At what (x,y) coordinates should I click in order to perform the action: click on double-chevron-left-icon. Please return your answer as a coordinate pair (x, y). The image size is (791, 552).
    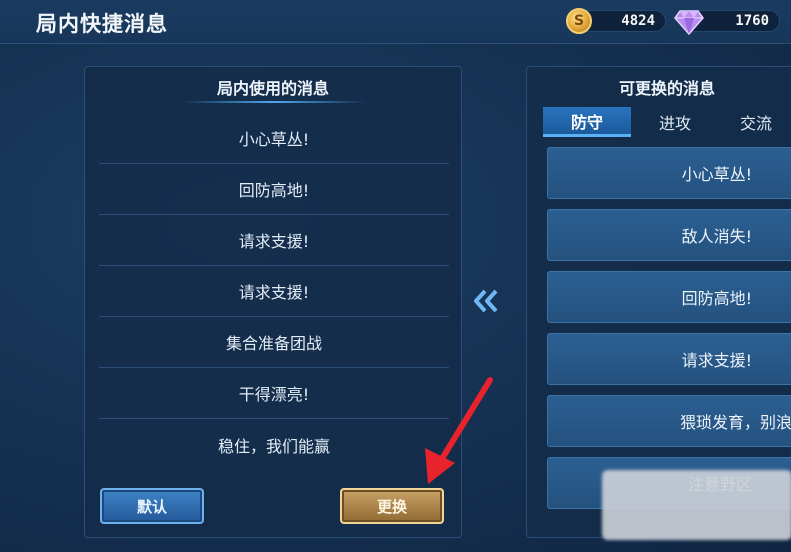
    Looking at the image, I should click on (486, 301).